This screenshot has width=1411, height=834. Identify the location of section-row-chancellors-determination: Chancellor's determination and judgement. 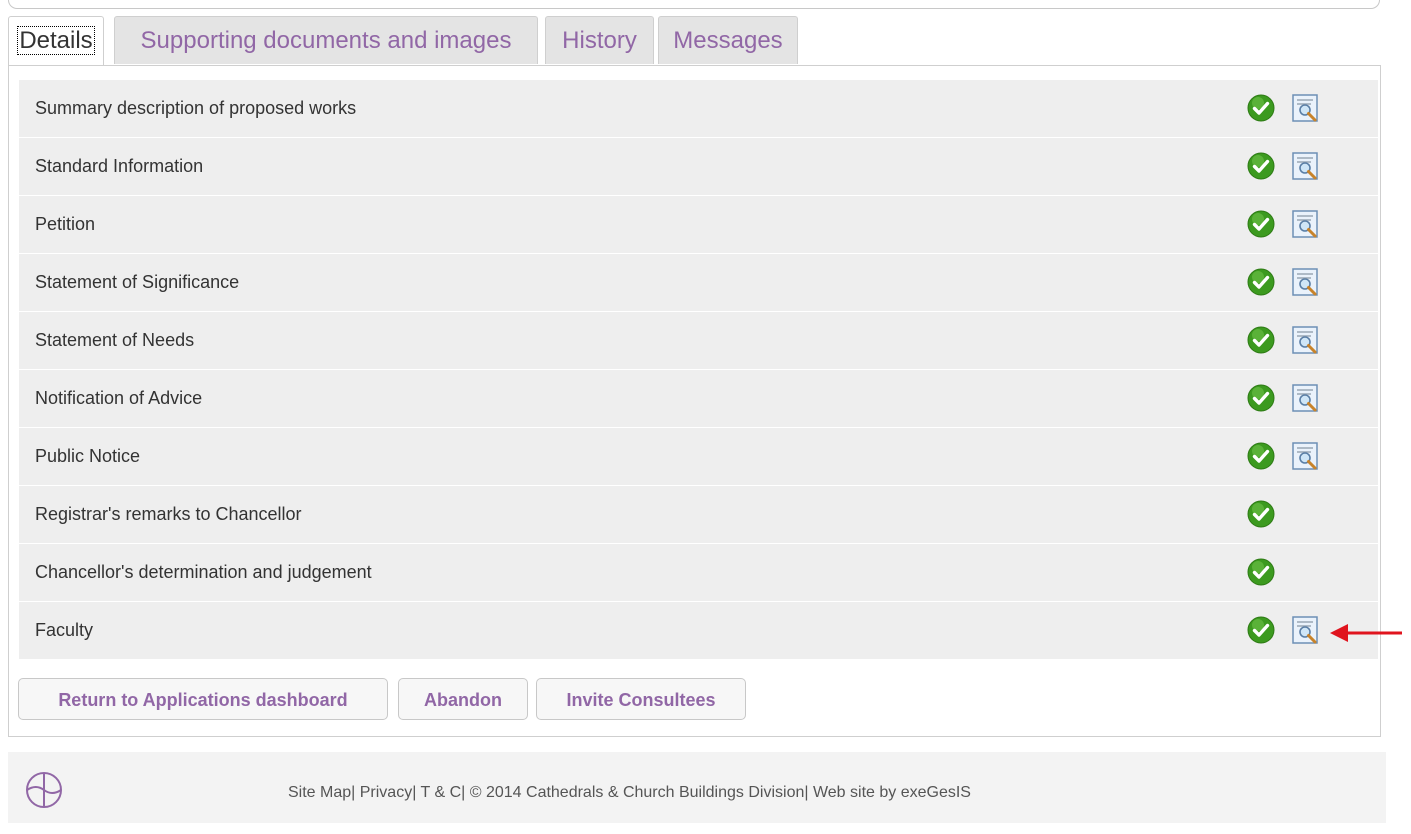
(698, 573).